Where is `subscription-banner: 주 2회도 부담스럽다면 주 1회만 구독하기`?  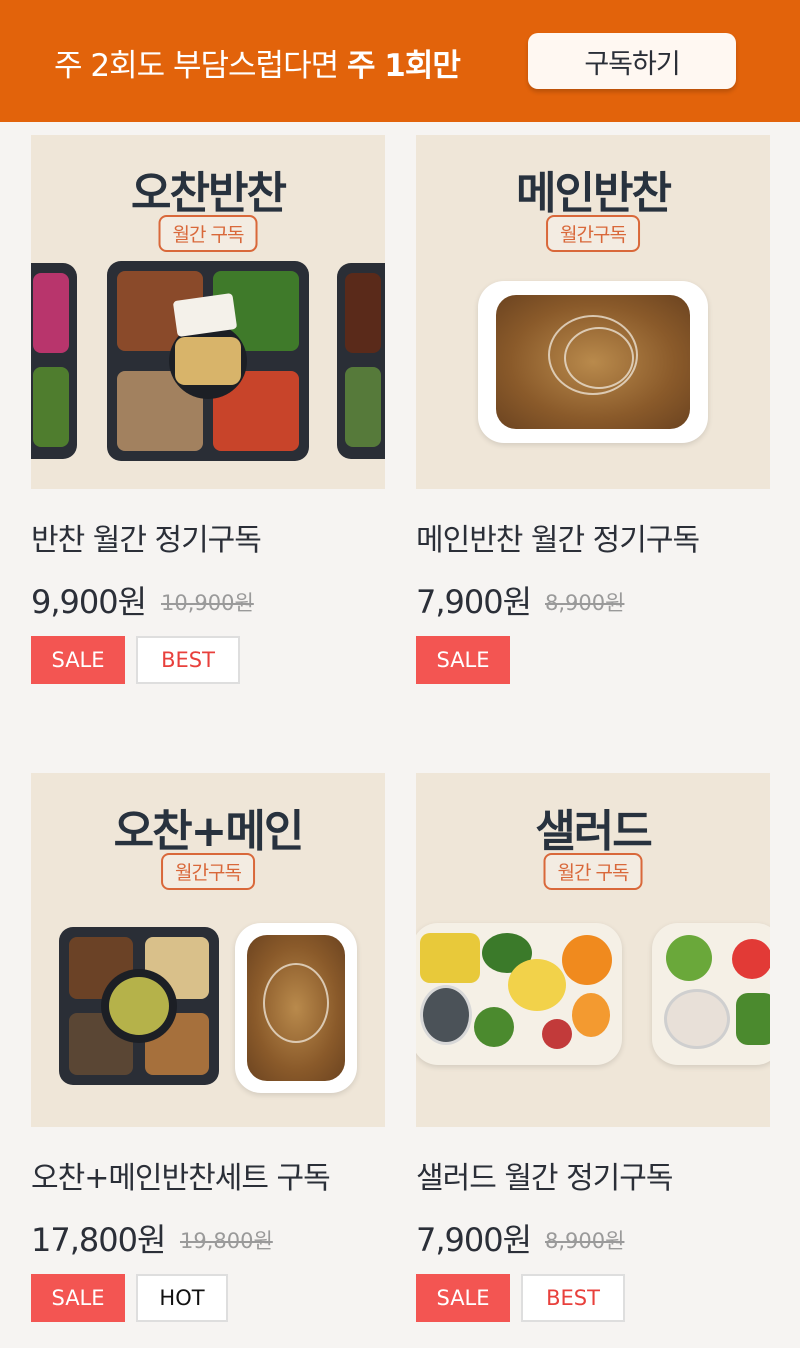 subscription-banner: 주 2회도 부담스럽다면 주 1회만 구독하기 is located at coordinates (400, 61).